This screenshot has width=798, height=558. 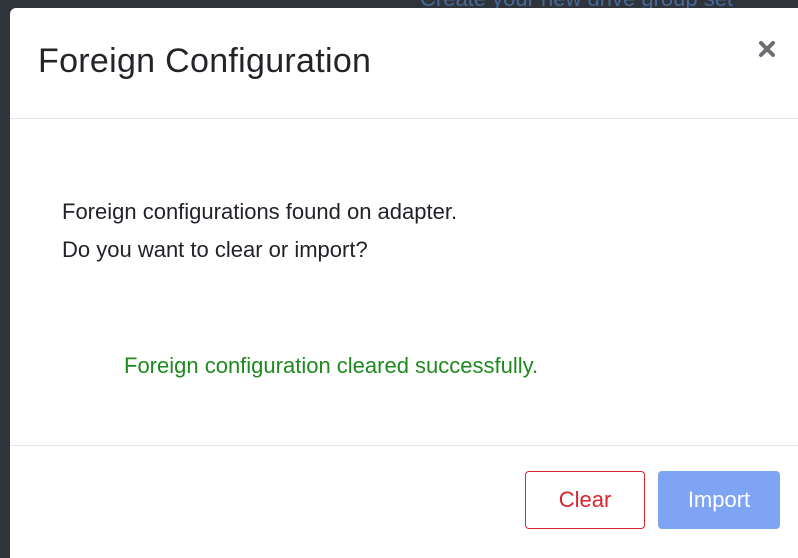 I want to click on dialog-message-line-1: Foreign configurations found on adapter., so click(x=260, y=211).